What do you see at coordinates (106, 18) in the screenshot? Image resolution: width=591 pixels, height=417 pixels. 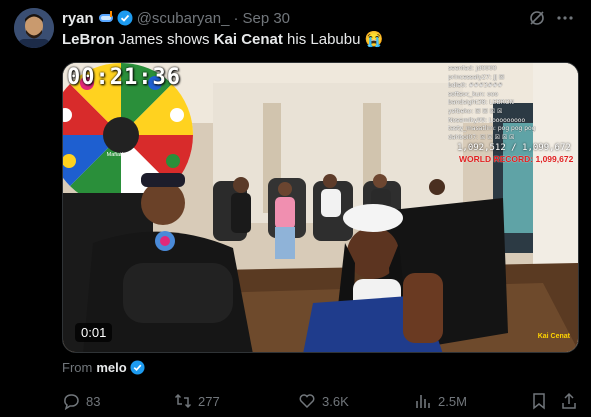 I see `scuba-mask-icon` at bounding box center [106, 18].